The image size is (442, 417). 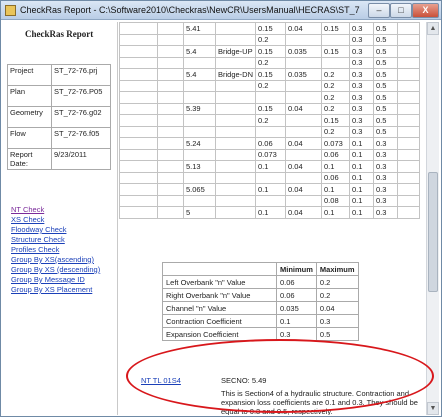 I want to click on table-row: 5.4 Bridge-UP 0.15 0.035 0.15 0.3 0.5, so click(x=270, y=51).